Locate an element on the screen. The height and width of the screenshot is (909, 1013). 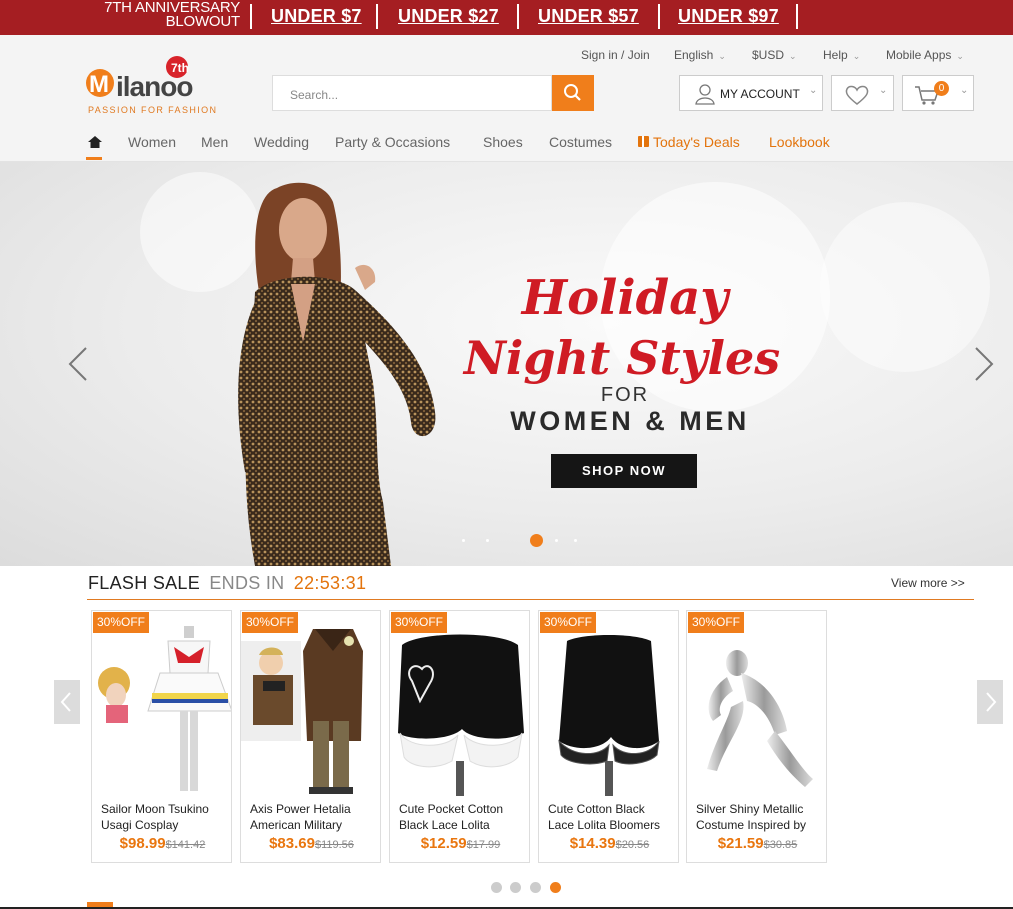
svg-text: PASSION FOR FASHION is located at coordinates (152, 110).